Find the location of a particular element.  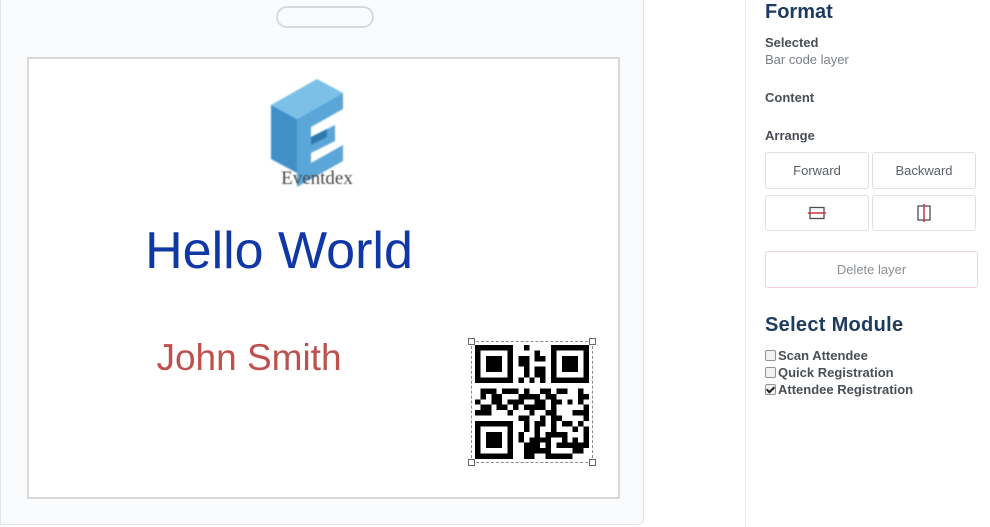

align-vertical-center-icon is located at coordinates (924, 213).